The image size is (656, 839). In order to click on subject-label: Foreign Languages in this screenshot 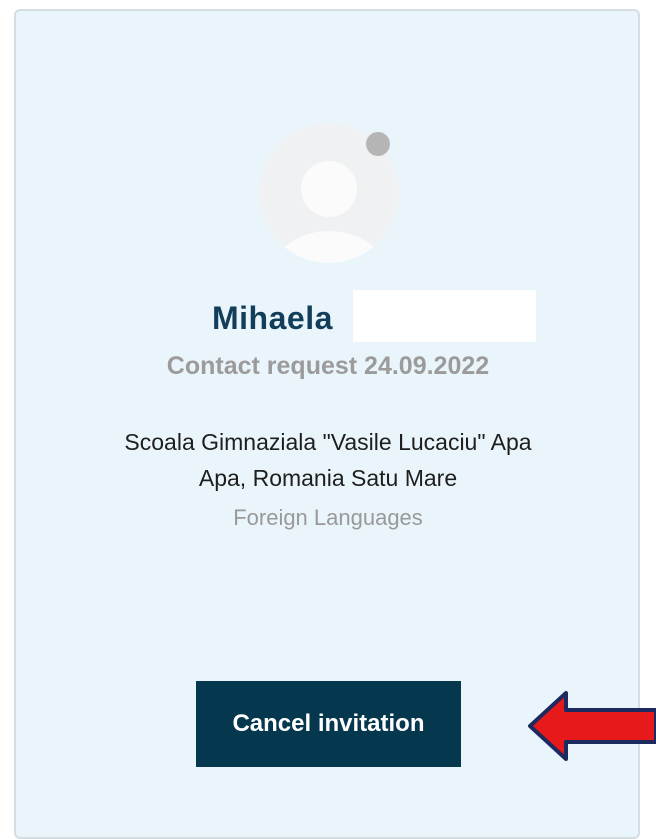, I will do `click(328, 517)`.